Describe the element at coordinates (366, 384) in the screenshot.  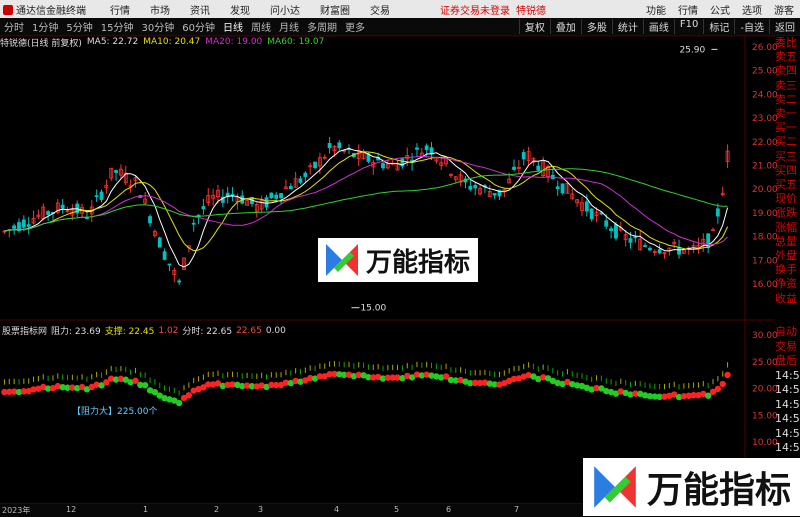
I see `indicator-dots` at that location.